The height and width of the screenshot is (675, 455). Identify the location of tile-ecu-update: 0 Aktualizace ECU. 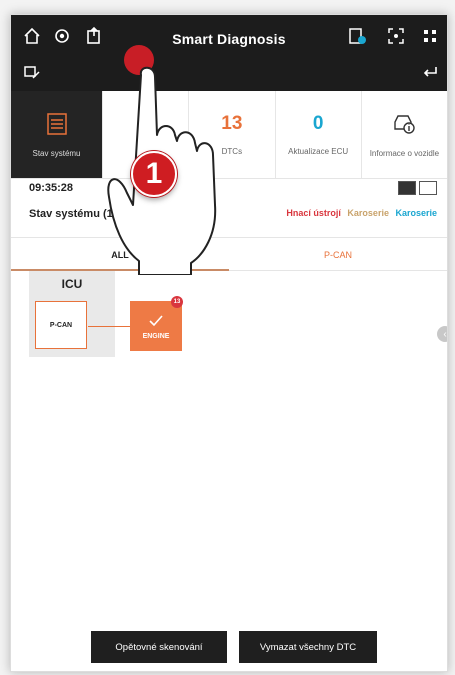
(319, 134).